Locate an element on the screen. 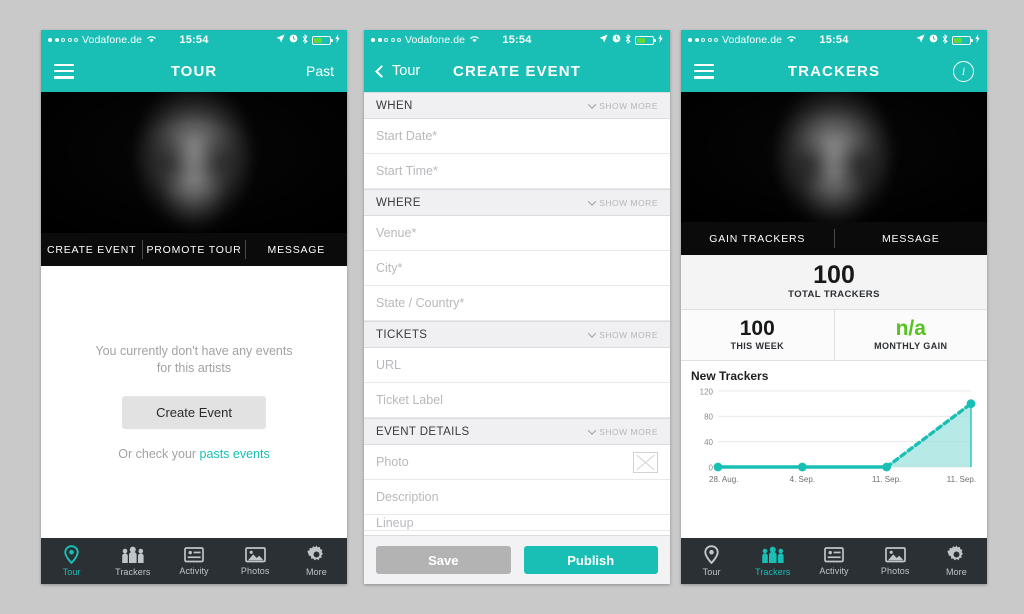 The height and width of the screenshot is (614, 1024). description-field: Description is located at coordinates (517, 497).